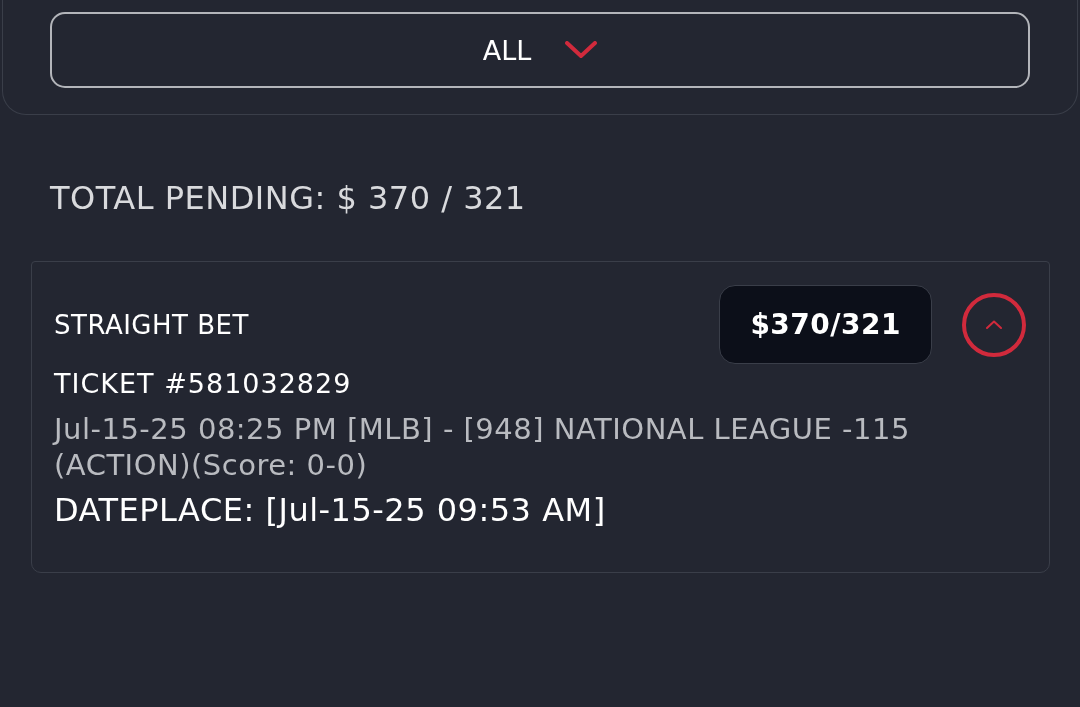 This screenshot has height=707, width=1080. What do you see at coordinates (540, 50) in the screenshot?
I see `filter-dropdown: ALL` at bounding box center [540, 50].